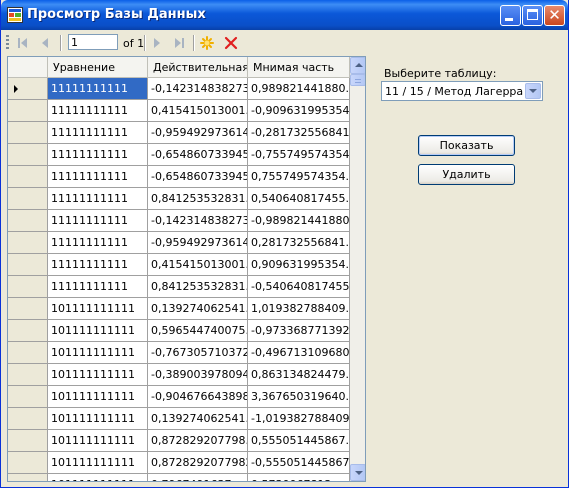 The height and width of the screenshot is (488, 569). Describe the element at coordinates (28, 67) in the screenshot. I see `corner-header` at that location.